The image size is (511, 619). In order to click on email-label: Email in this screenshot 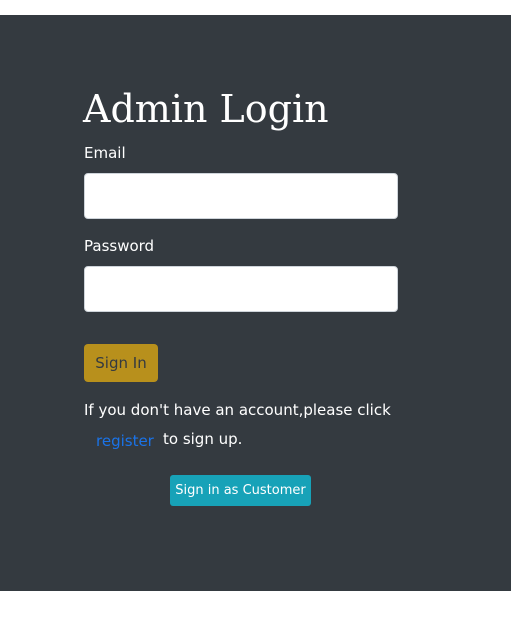, I will do `click(105, 153)`.